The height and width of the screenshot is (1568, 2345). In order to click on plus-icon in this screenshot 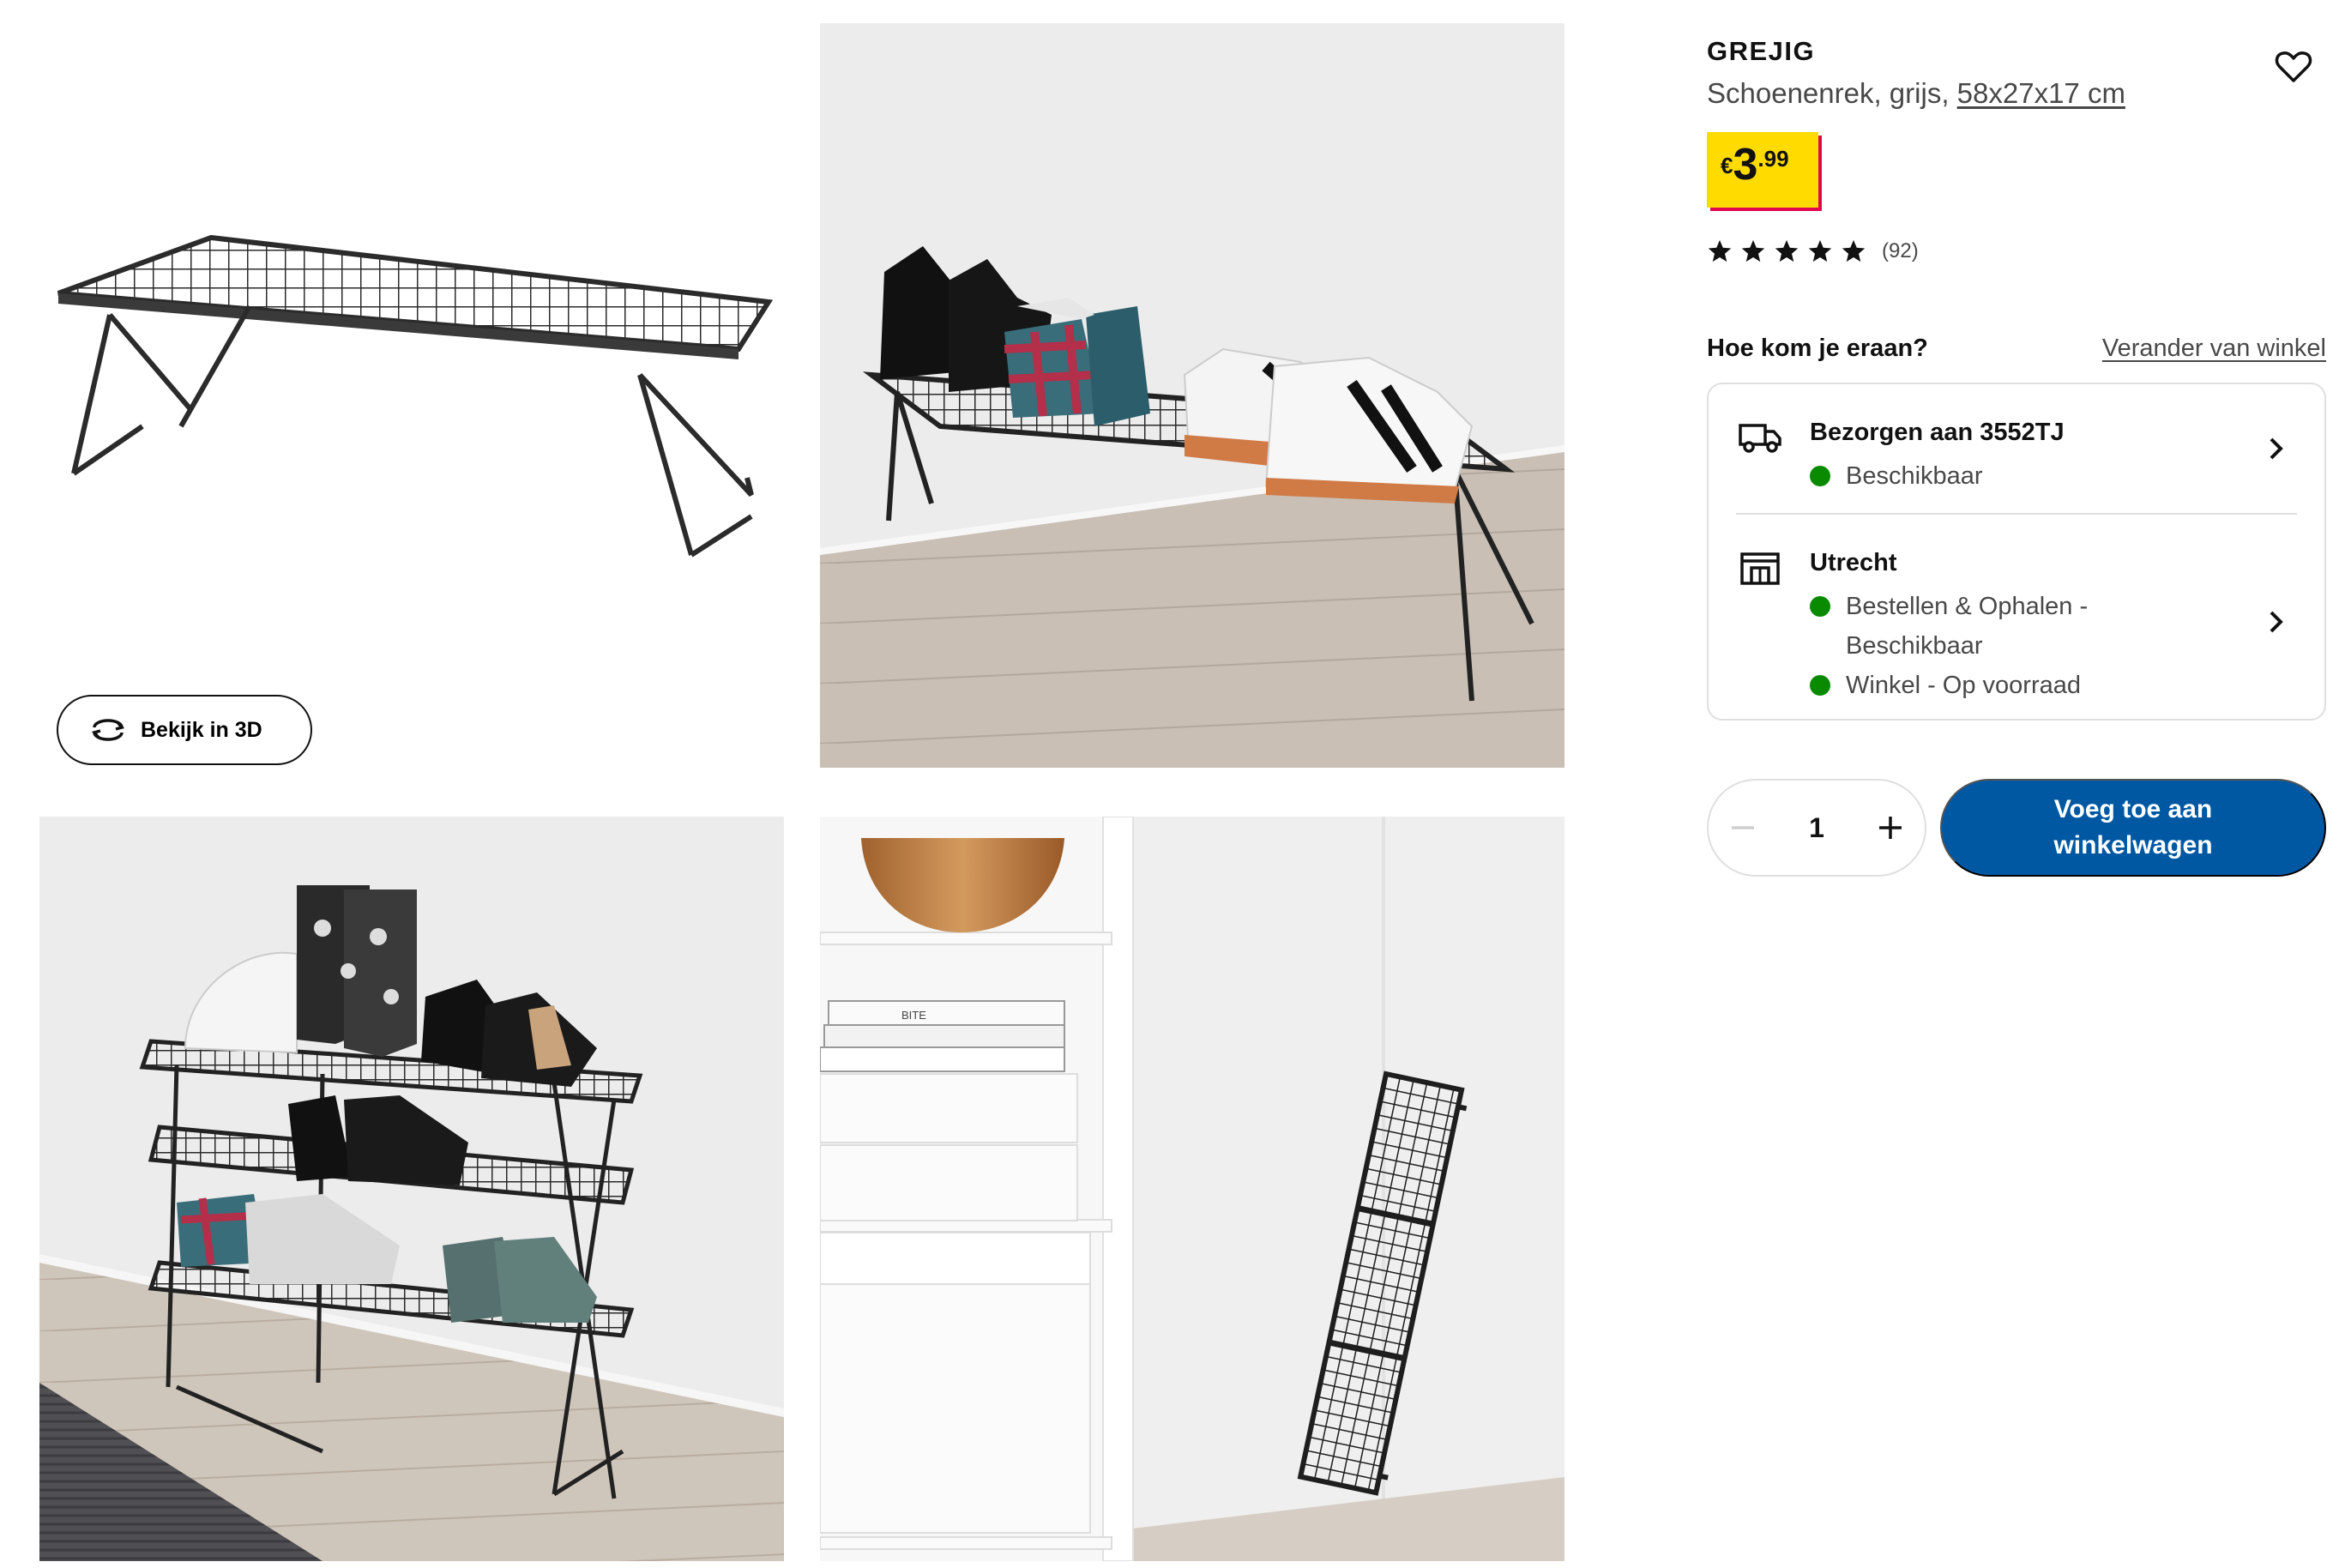, I will do `click(1890, 828)`.